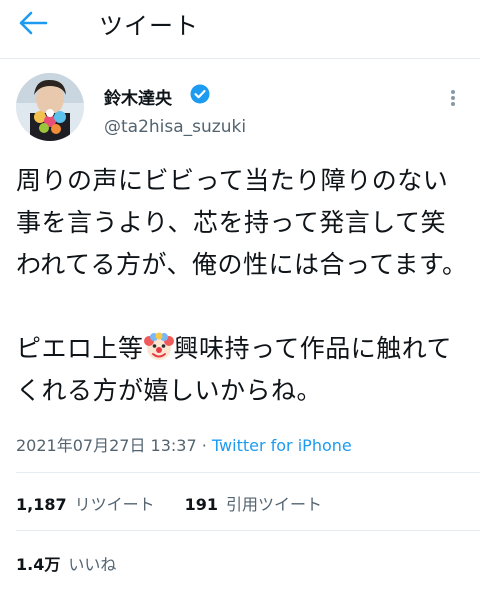 The width and height of the screenshot is (480, 590). I want to click on author-name: 鈴木達央, so click(138, 96).